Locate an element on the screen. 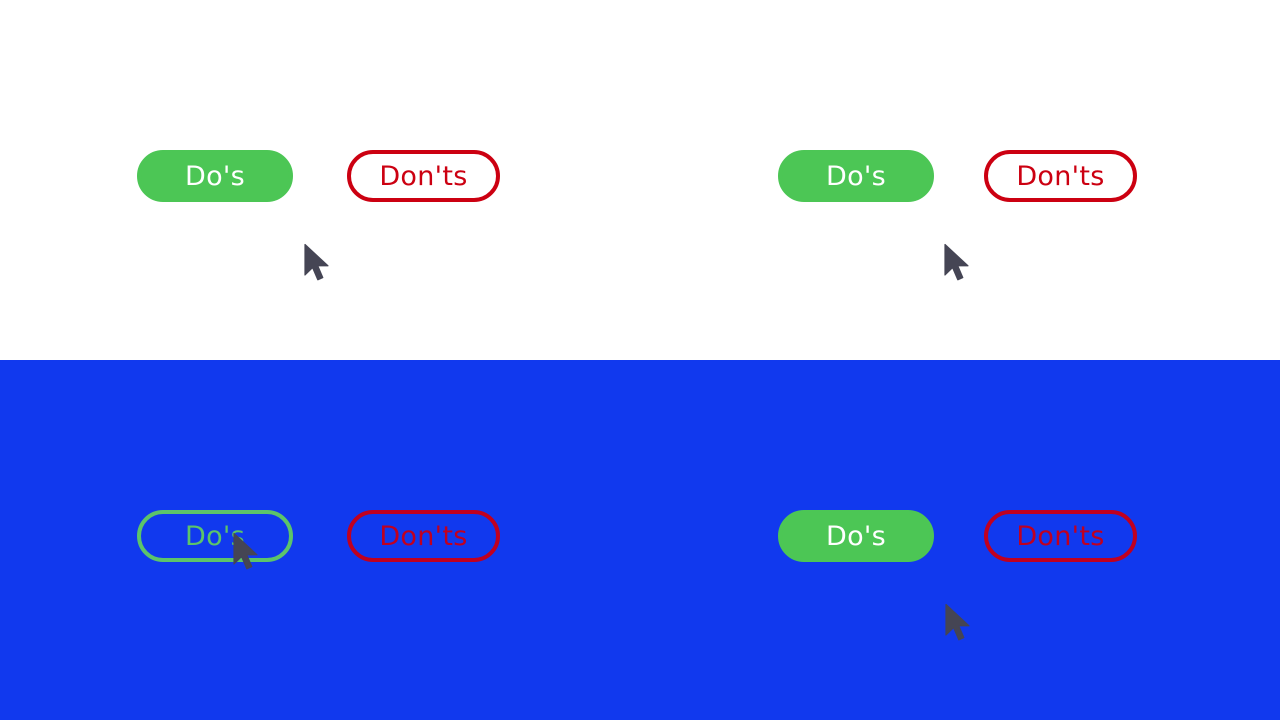  dos-button-top-left: Do's is located at coordinates (215, 176).